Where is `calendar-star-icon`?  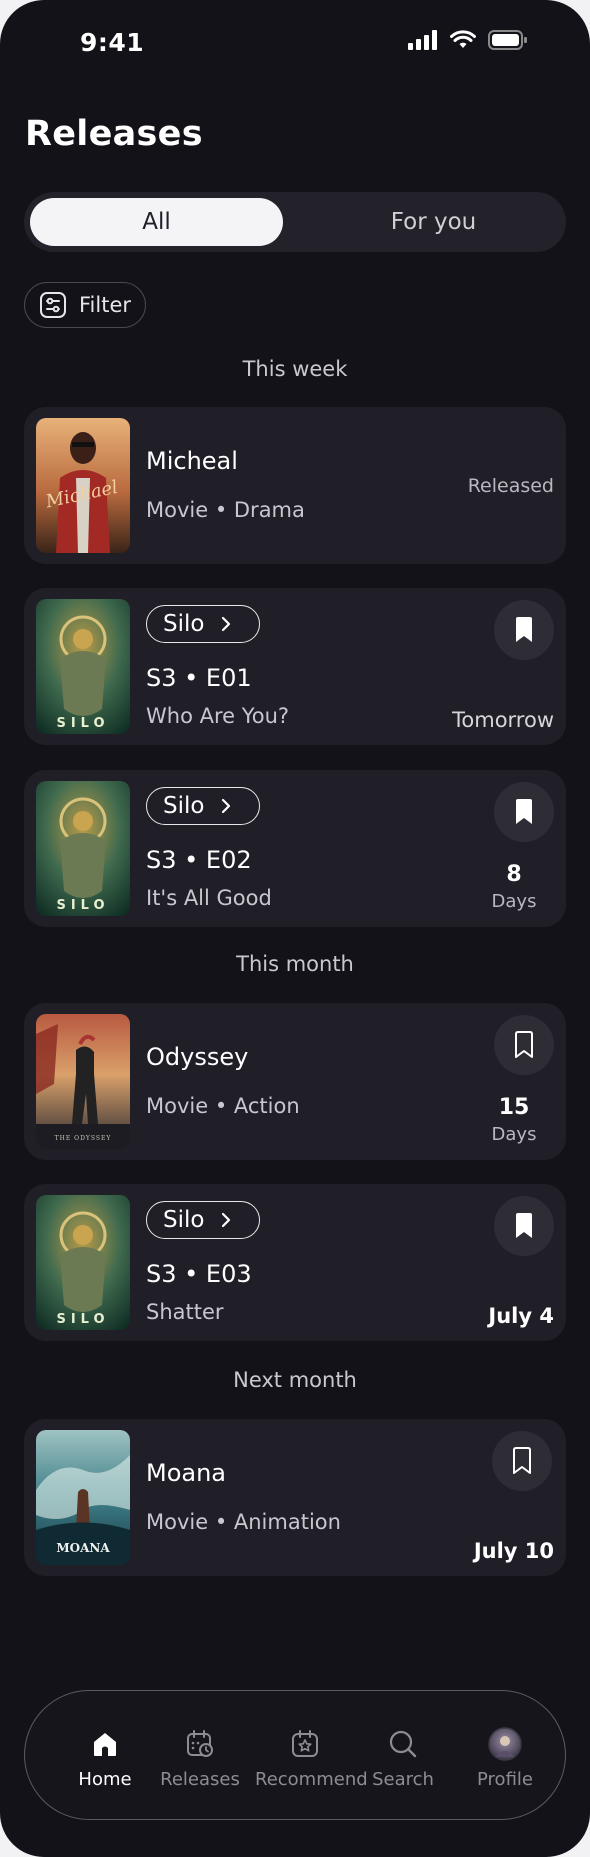
calendar-star-icon is located at coordinates (305, 1743).